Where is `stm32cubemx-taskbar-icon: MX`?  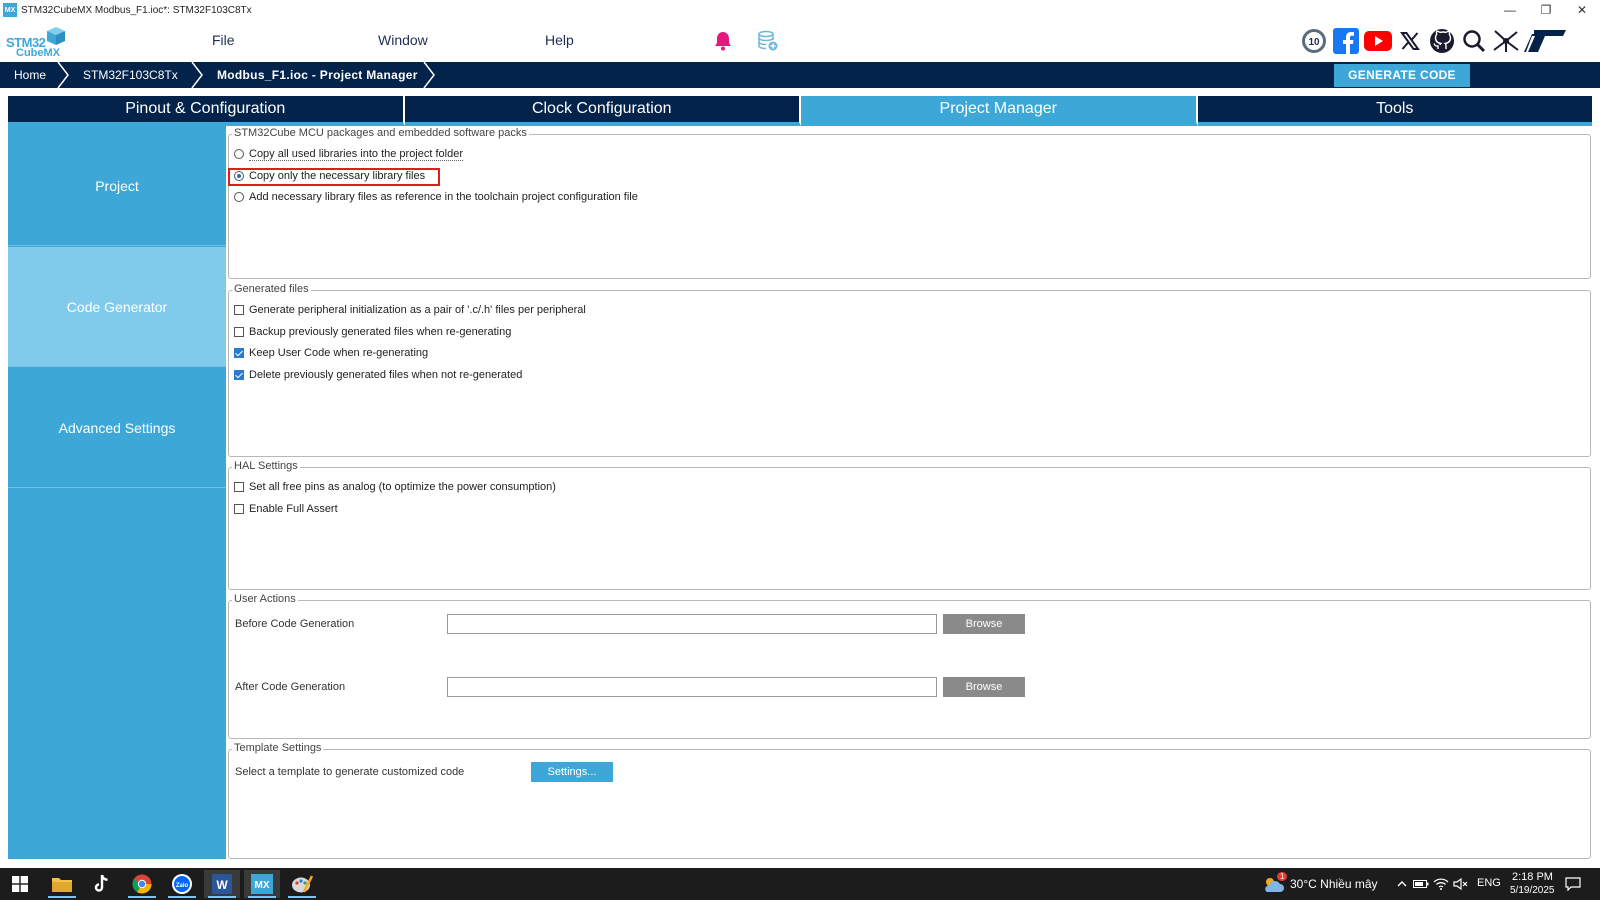
stm32cubemx-taskbar-icon: MX is located at coordinates (262, 884).